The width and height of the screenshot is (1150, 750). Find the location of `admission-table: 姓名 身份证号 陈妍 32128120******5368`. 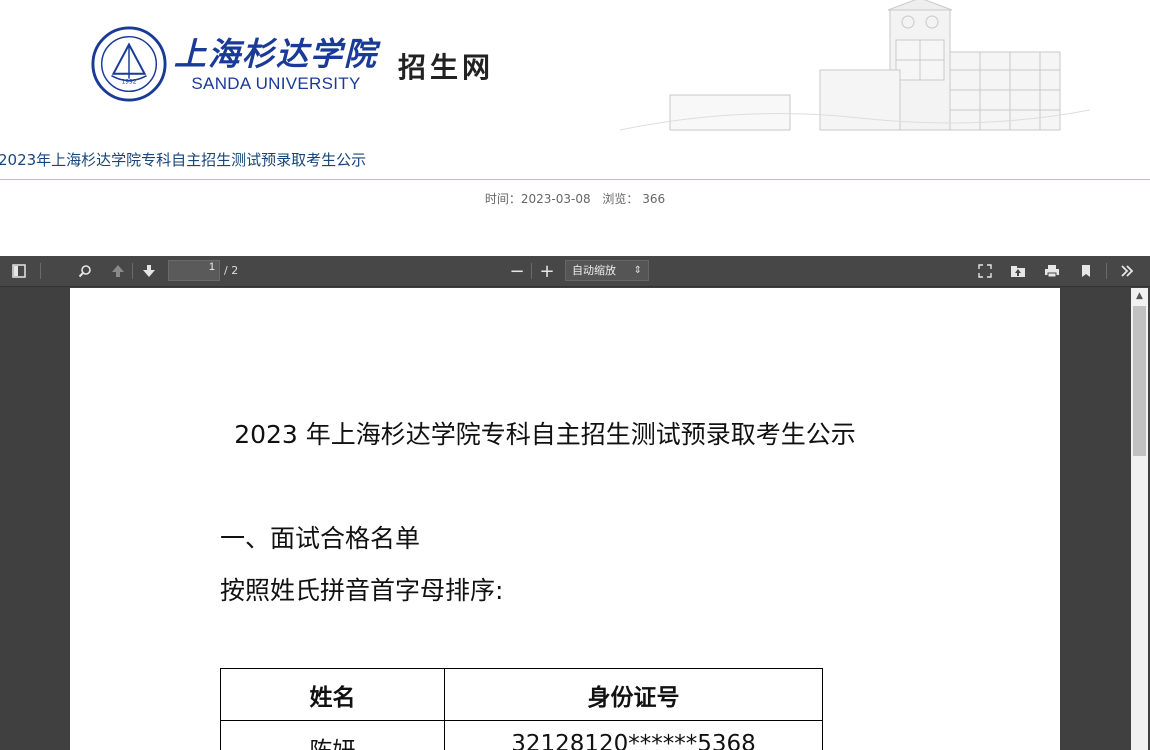

admission-table: 姓名 身份证号 陈妍 32128120******5368 is located at coordinates (521, 709).